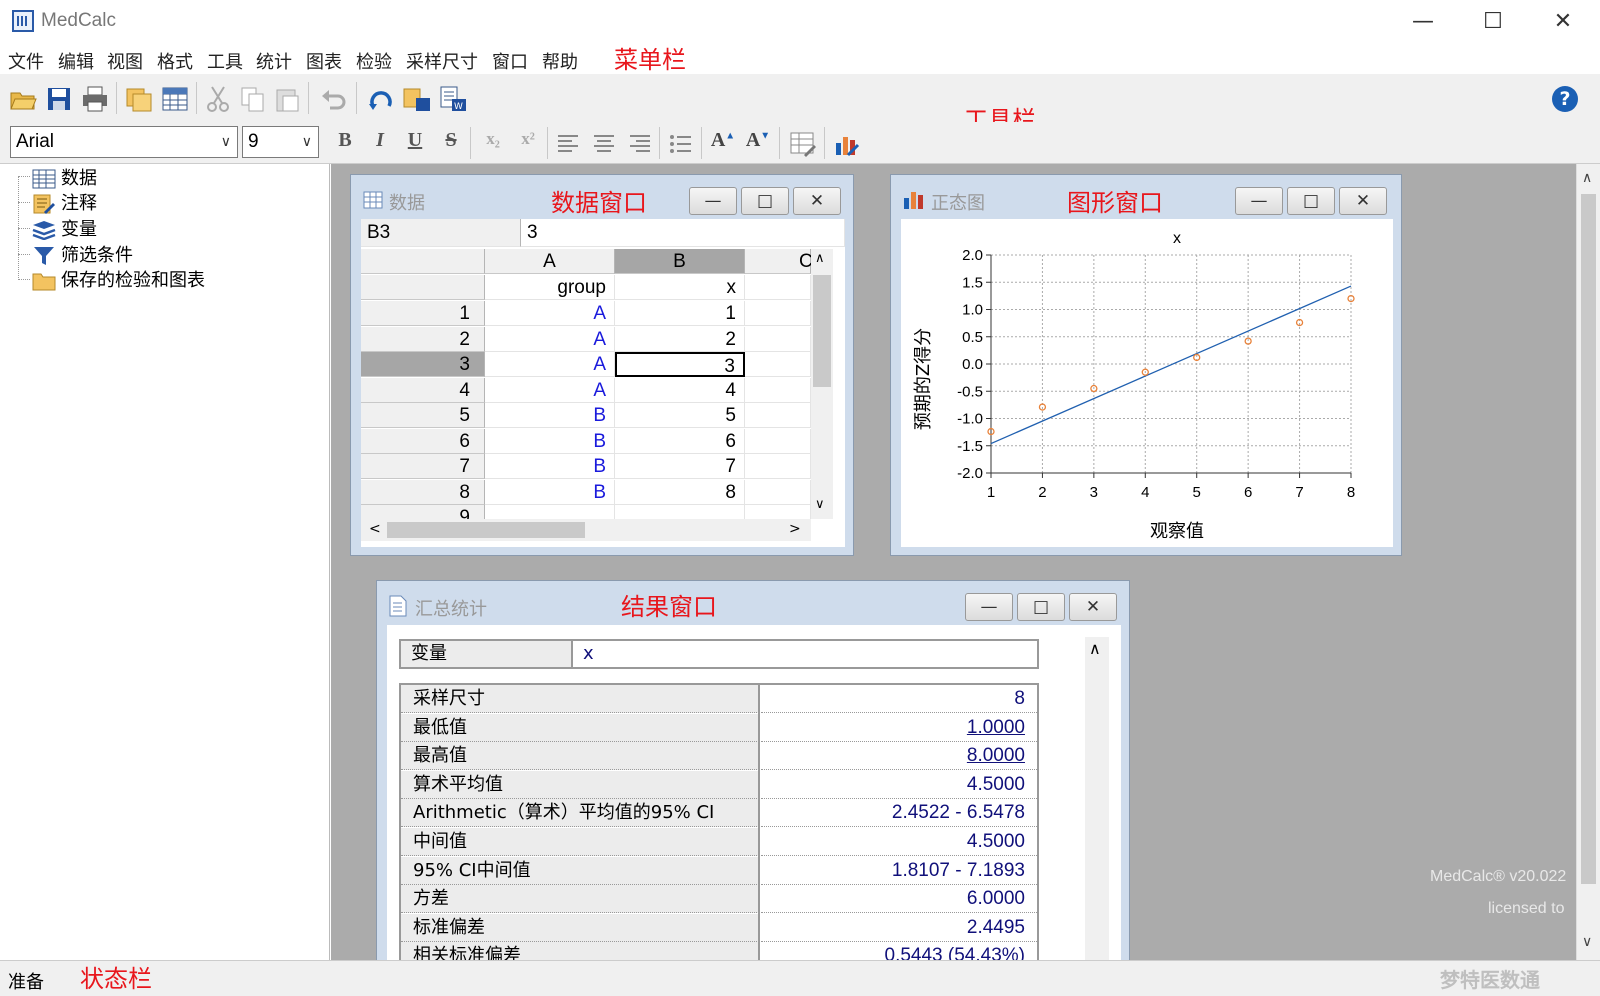  What do you see at coordinates (723, 143) in the screenshot?
I see `increase-font-button: A▲` at bounding box center [723, 143].